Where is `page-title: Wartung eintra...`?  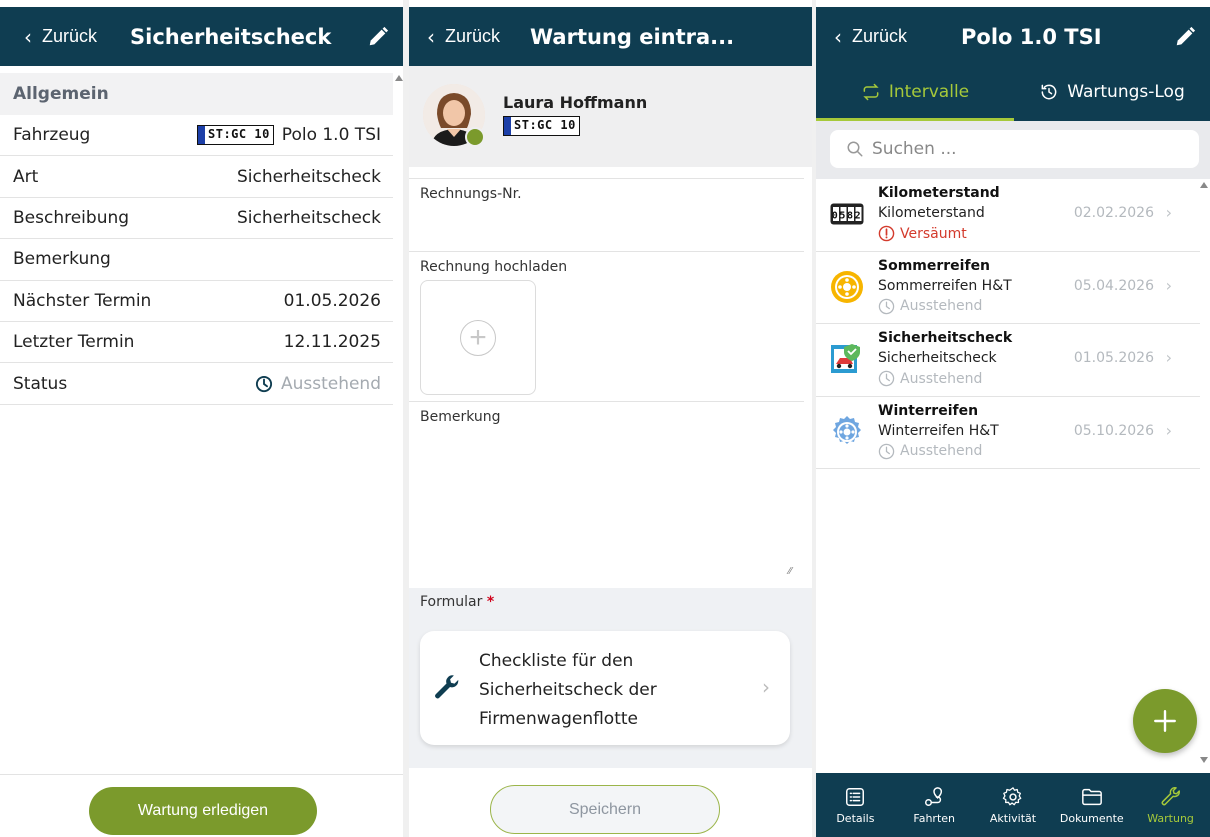
page-title: Wartung eintra... is located at coordinates (632, 36).